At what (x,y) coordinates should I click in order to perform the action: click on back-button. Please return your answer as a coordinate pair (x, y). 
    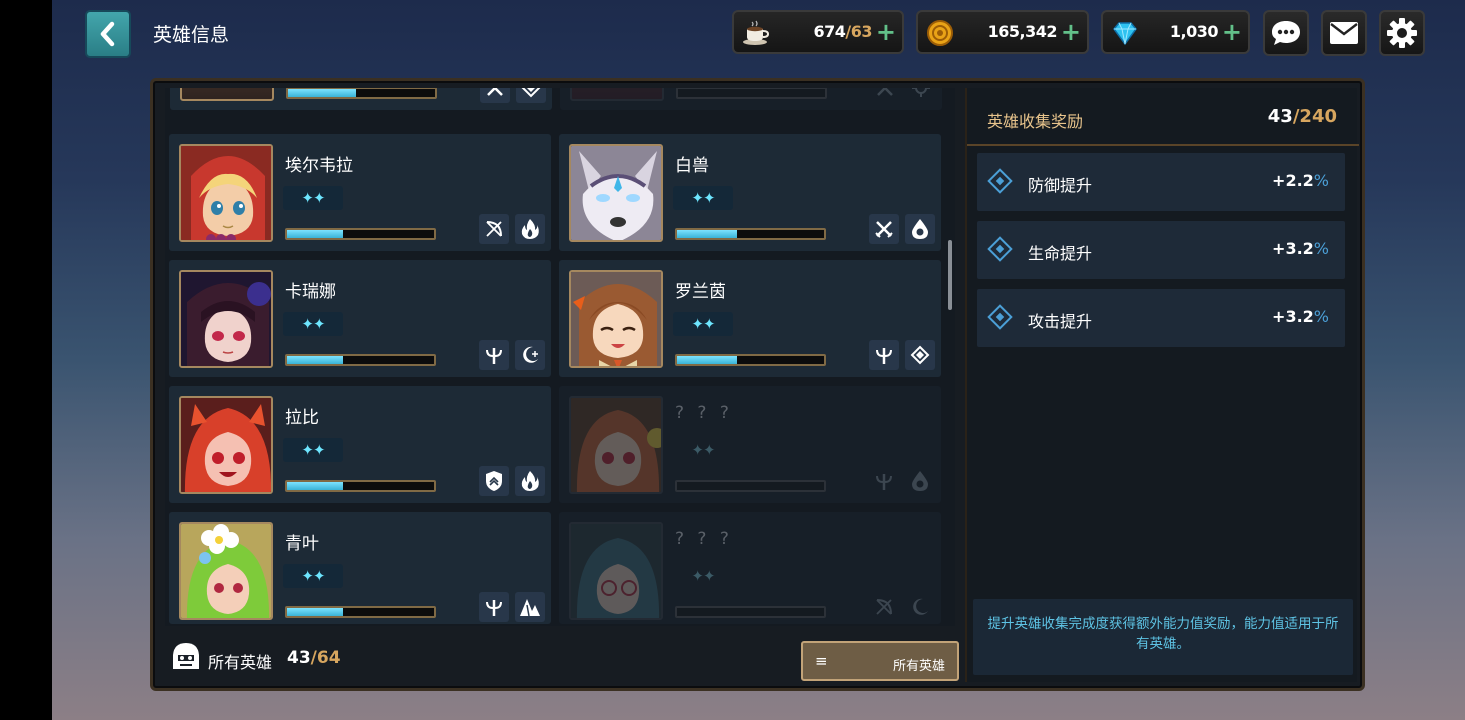
    Looking at the image, I should click on (108, 34).